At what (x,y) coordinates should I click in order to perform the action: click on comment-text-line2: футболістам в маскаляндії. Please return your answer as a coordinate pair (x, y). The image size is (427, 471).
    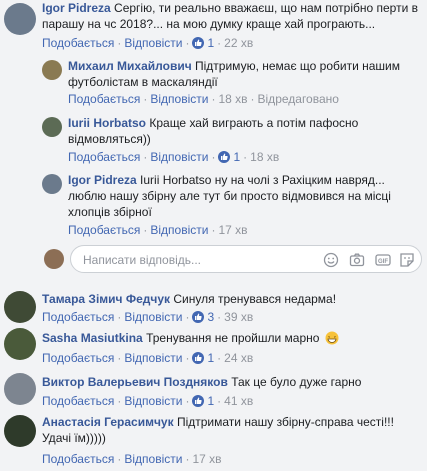
    Looking at the image, I should click on (143, 82).